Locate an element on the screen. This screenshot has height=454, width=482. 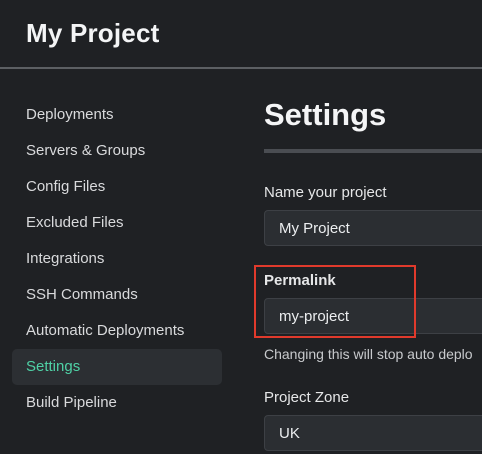
sidebar-item-label: Servers & Groups is located at coordinates (86, 150).